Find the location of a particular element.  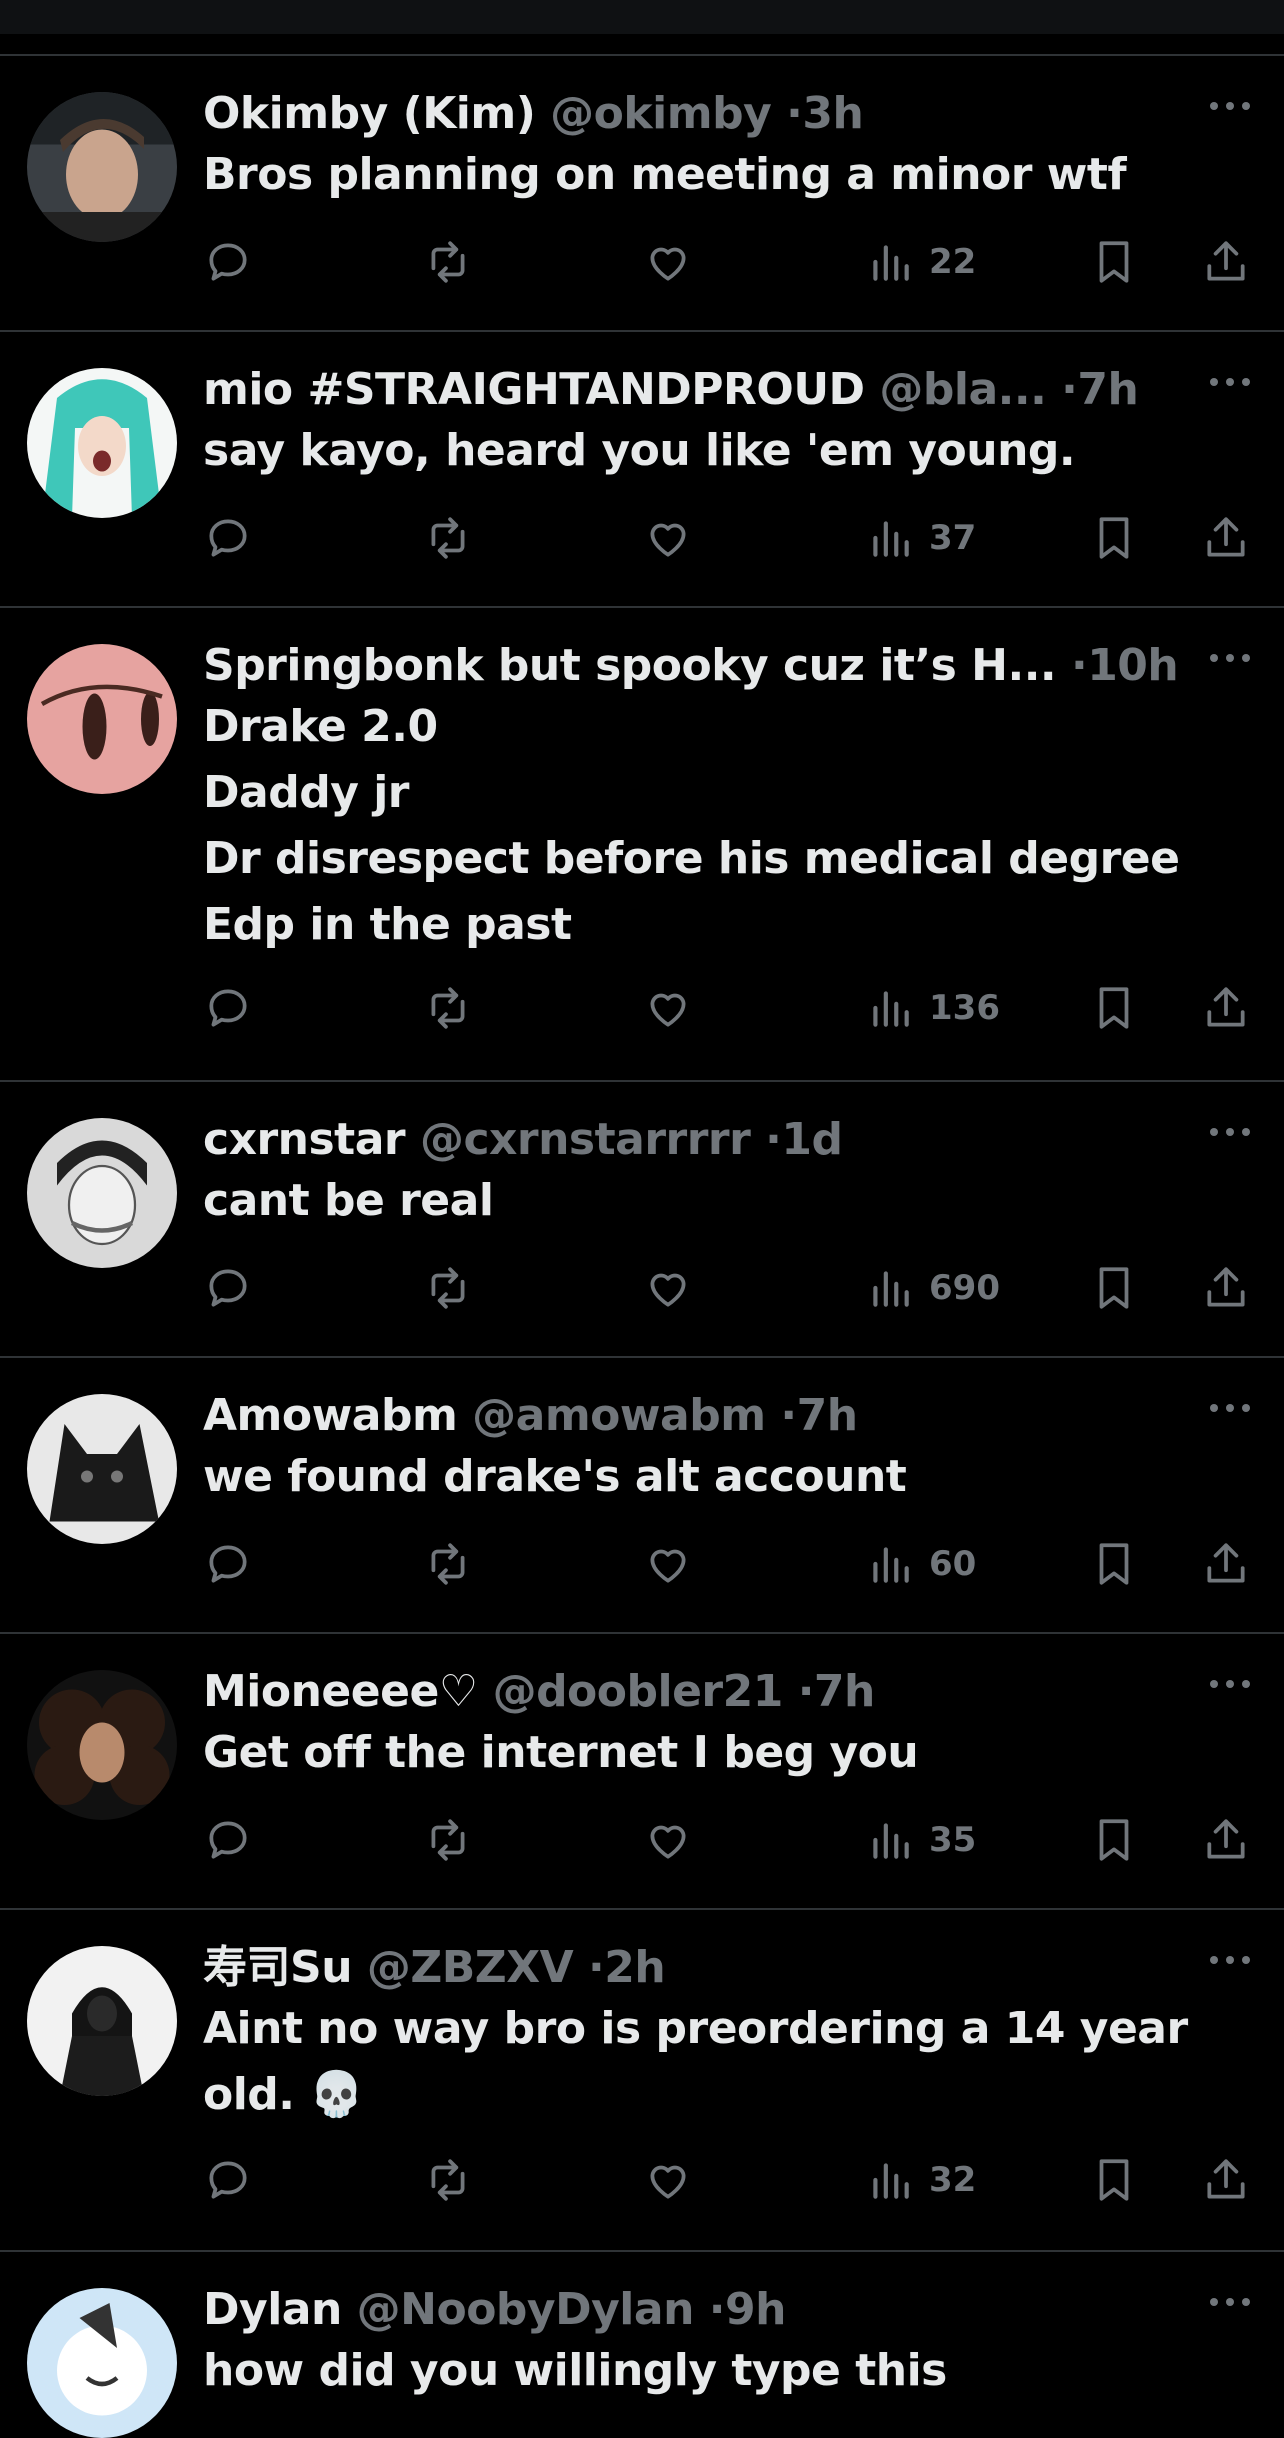

timestamp: 1d is located at coordinates (812, 1139).